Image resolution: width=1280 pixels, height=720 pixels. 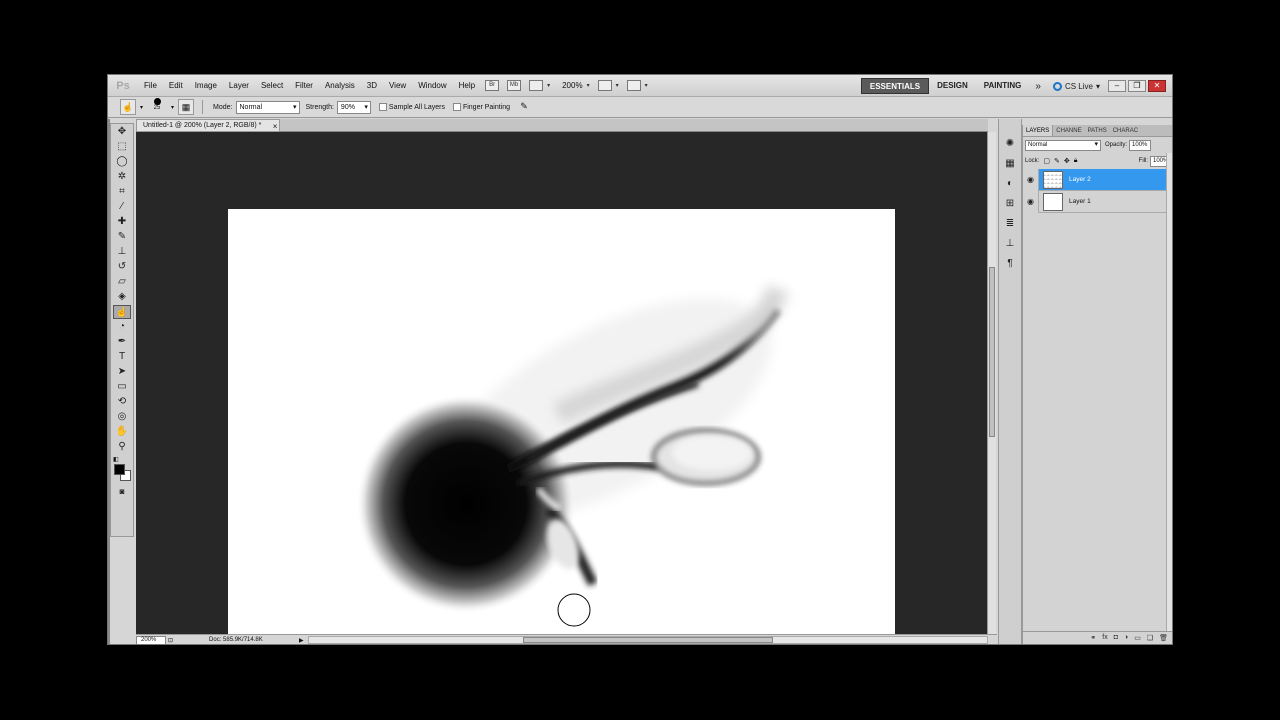 What do you see at coordinates (1068, 130) in the screenshot?
I see `tab-channels: CHANNE` at bounding box center [1068, 130].